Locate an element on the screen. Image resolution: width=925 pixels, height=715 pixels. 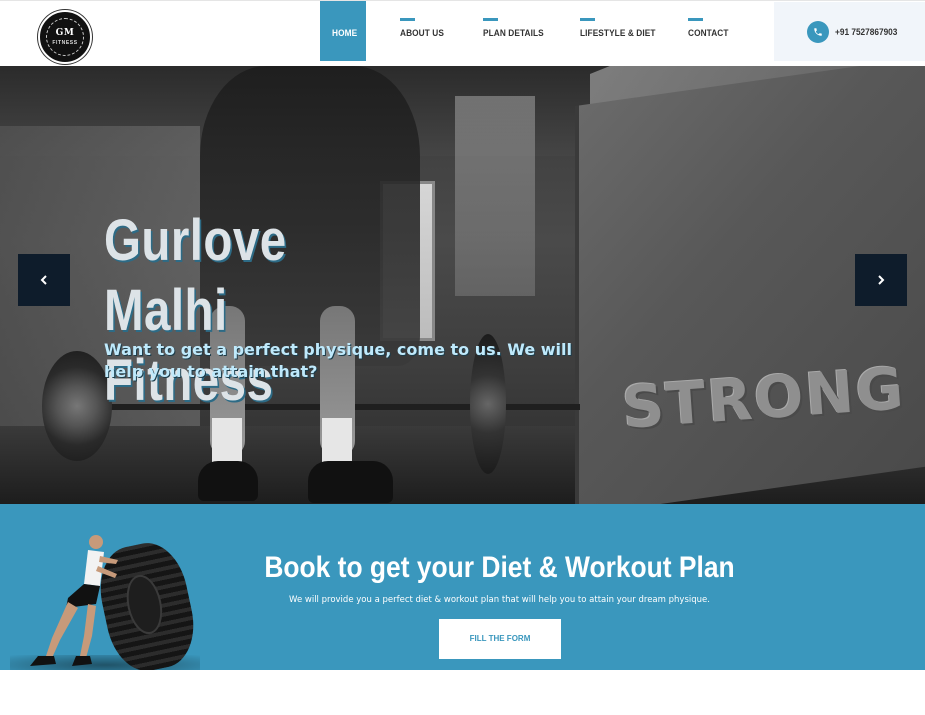
nav-lifestyle-diet: LIFESTYLE & DIET is located at coordinates (620, 31).